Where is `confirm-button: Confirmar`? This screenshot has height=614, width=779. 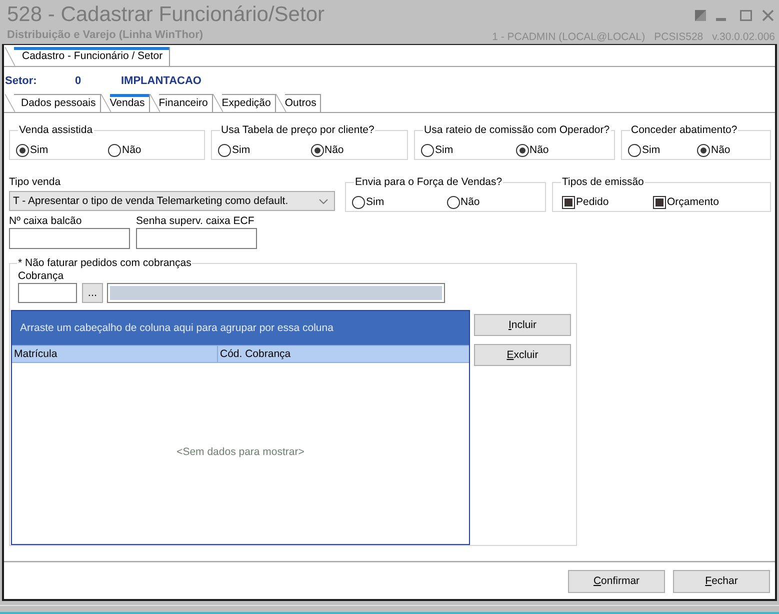 confirm-button: Confirmar is located at coordinates (616, 581).